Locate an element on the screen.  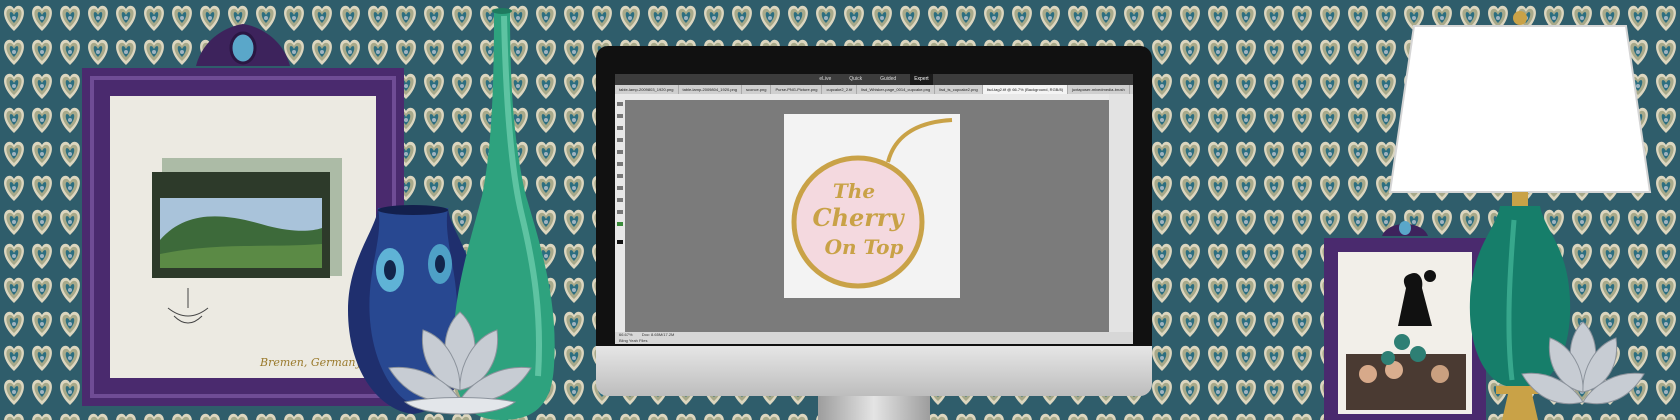
doc-size-readout: Doc: 8.65M/17.2M is located at coordinates (658, 334).